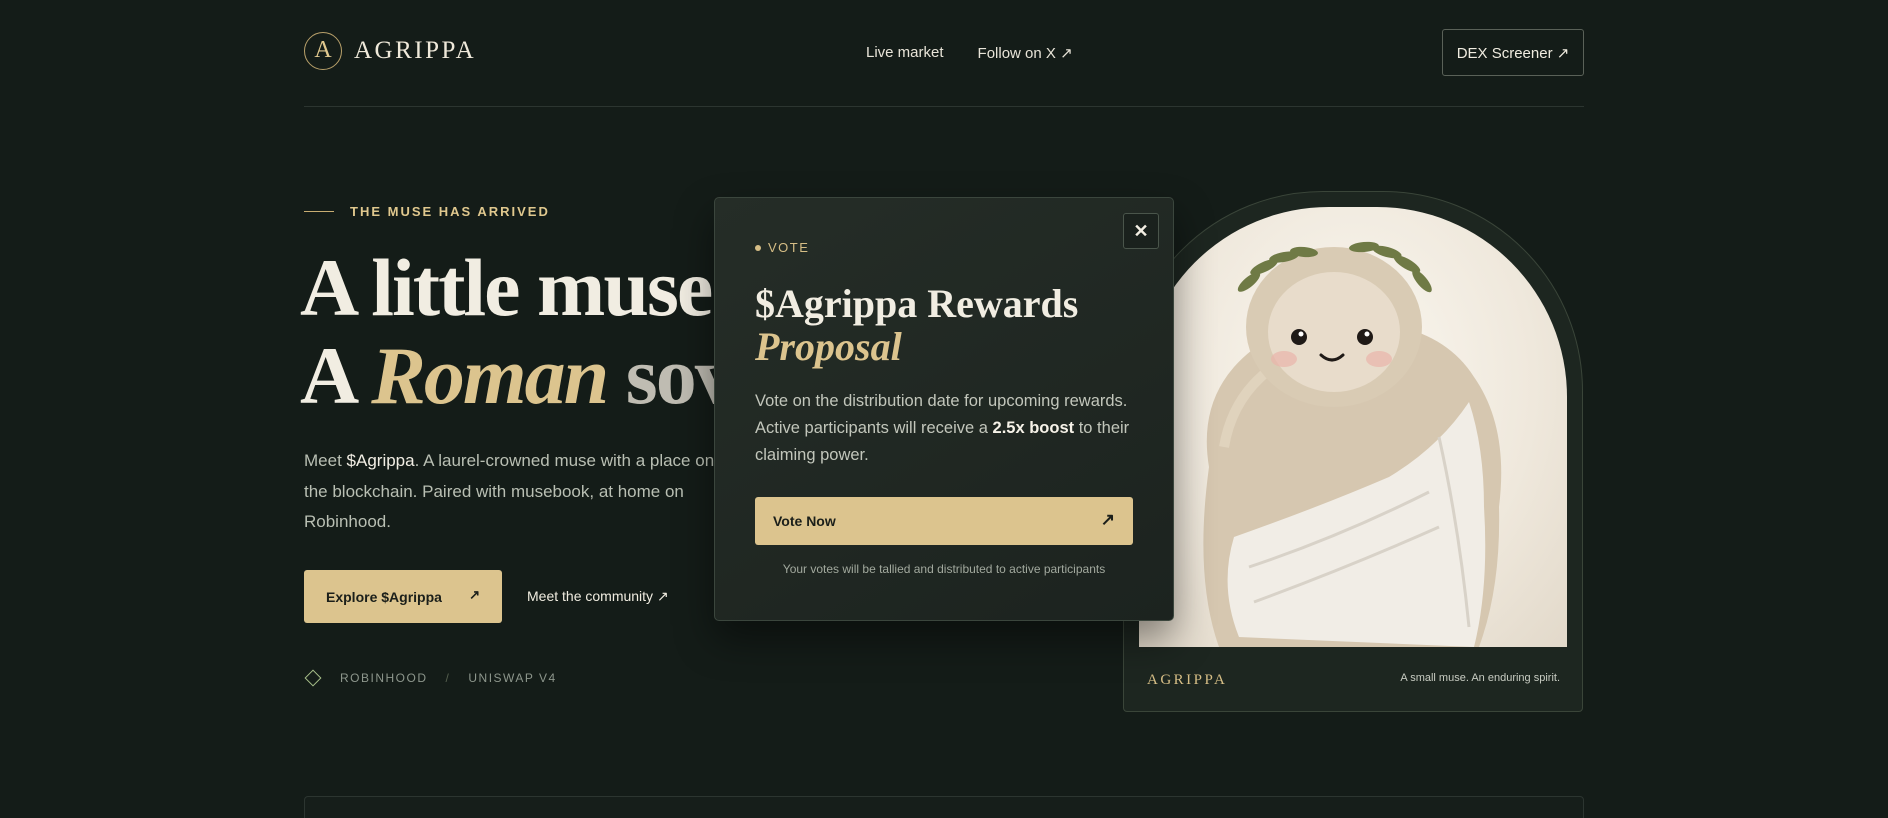 The image size is (1888, 818). Describe the element at coordinates (1352, 444) in the screenshot. I see `mascot-illustration` at that location.